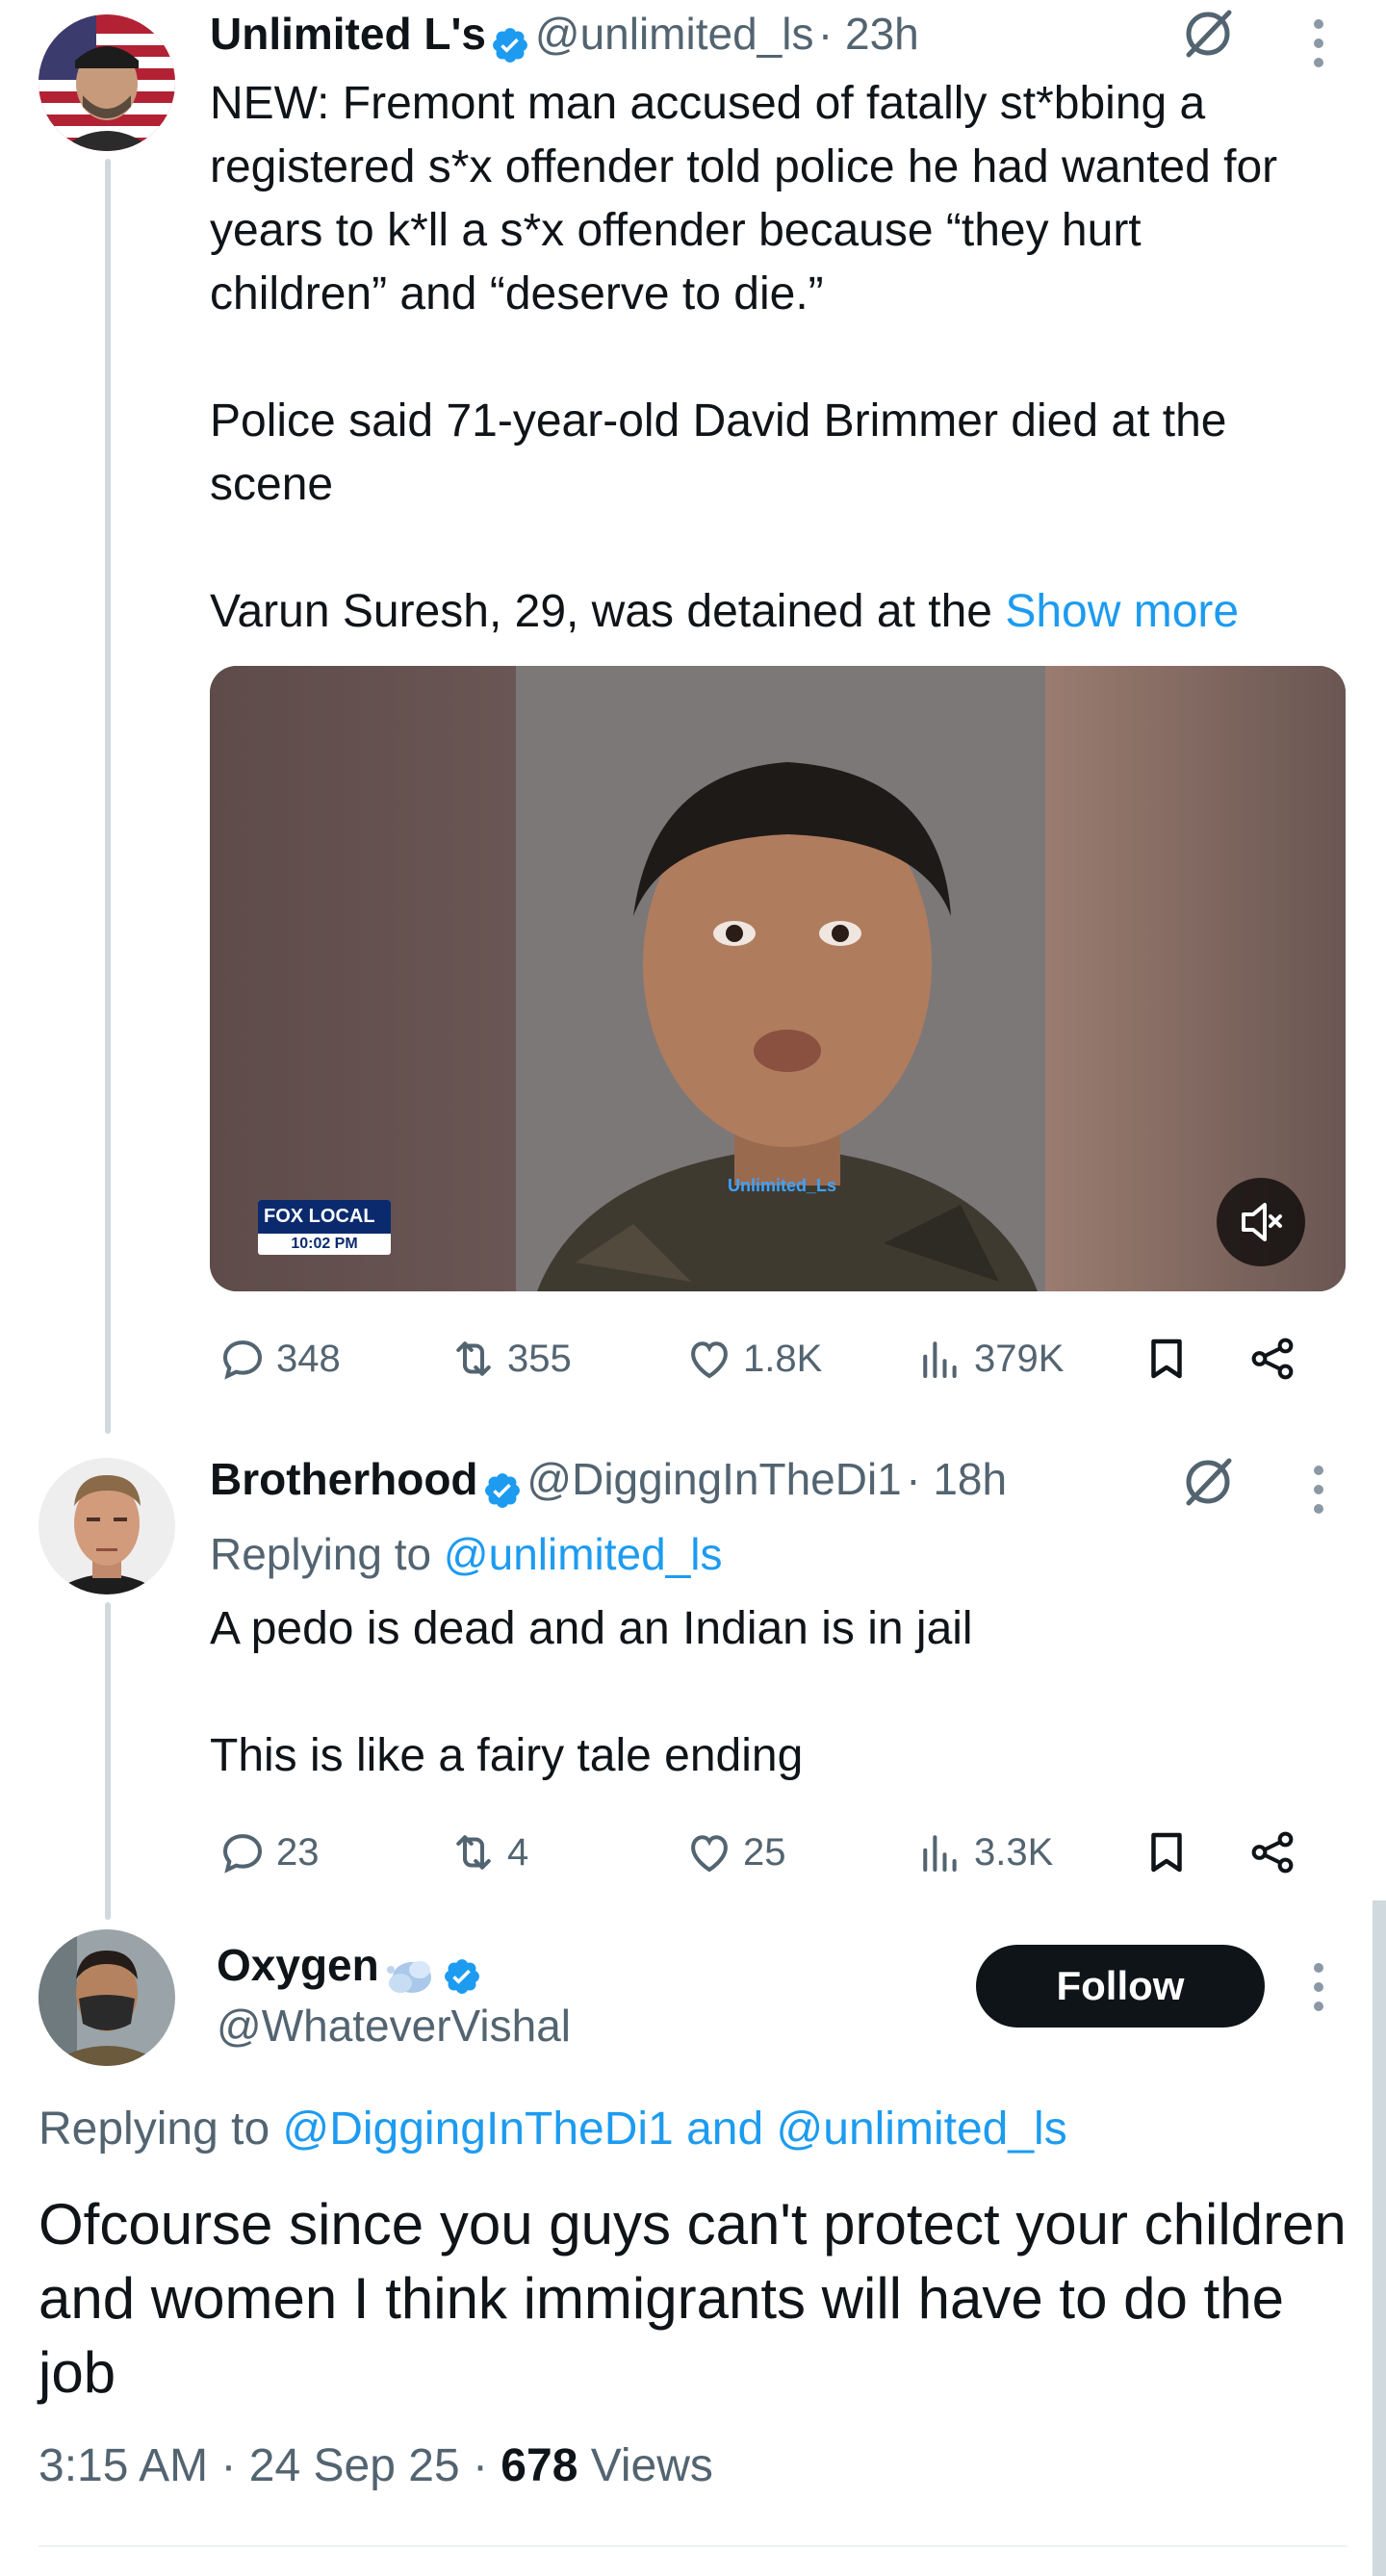 The width and height of the screenshot is (1386, 2576). Describe the element at coordinates (539, 1358) in the screenshot. I see `repost-count: 355` at that location.